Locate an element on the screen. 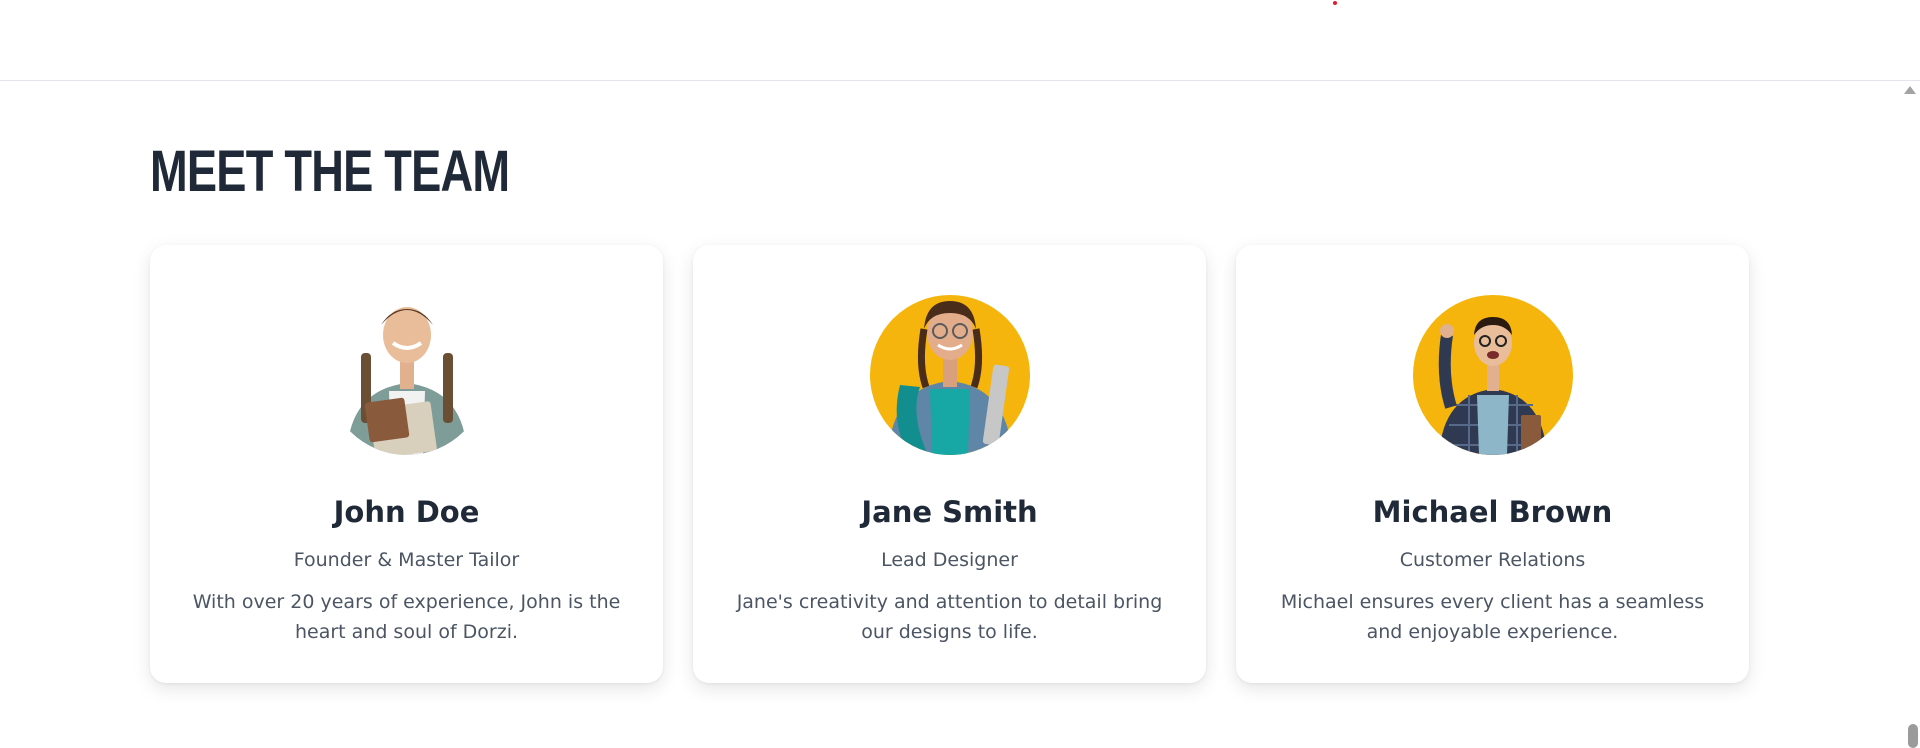 This screenshot has height=748, width=1920. team-member-role: Lead Designer is located at coordinates (949, 560).